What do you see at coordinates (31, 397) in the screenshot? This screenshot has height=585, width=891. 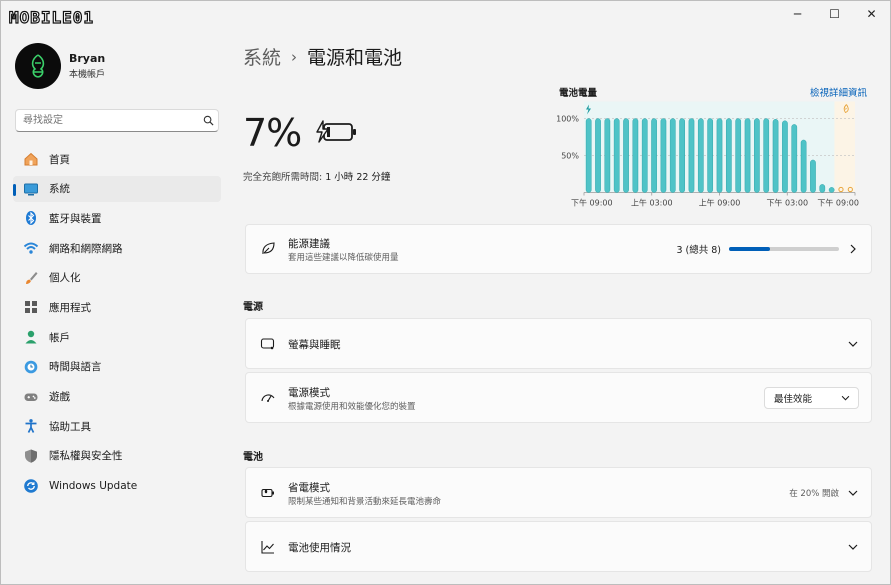 I see `gamepad-icon` at bounding box center [31, 397].